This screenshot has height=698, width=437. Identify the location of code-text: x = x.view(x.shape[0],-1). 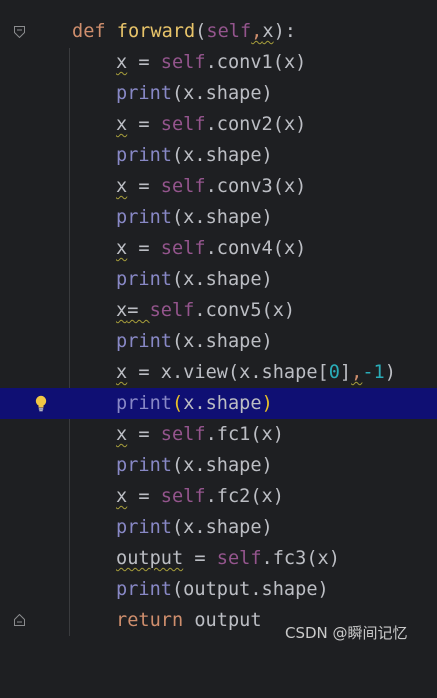
(256, 372).